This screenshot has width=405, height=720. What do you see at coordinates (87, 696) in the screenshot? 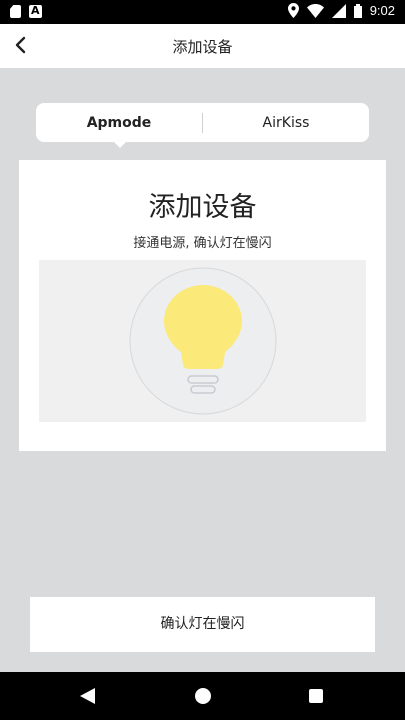
I see `back-triangle-icon` at bounding box center [87, 696].